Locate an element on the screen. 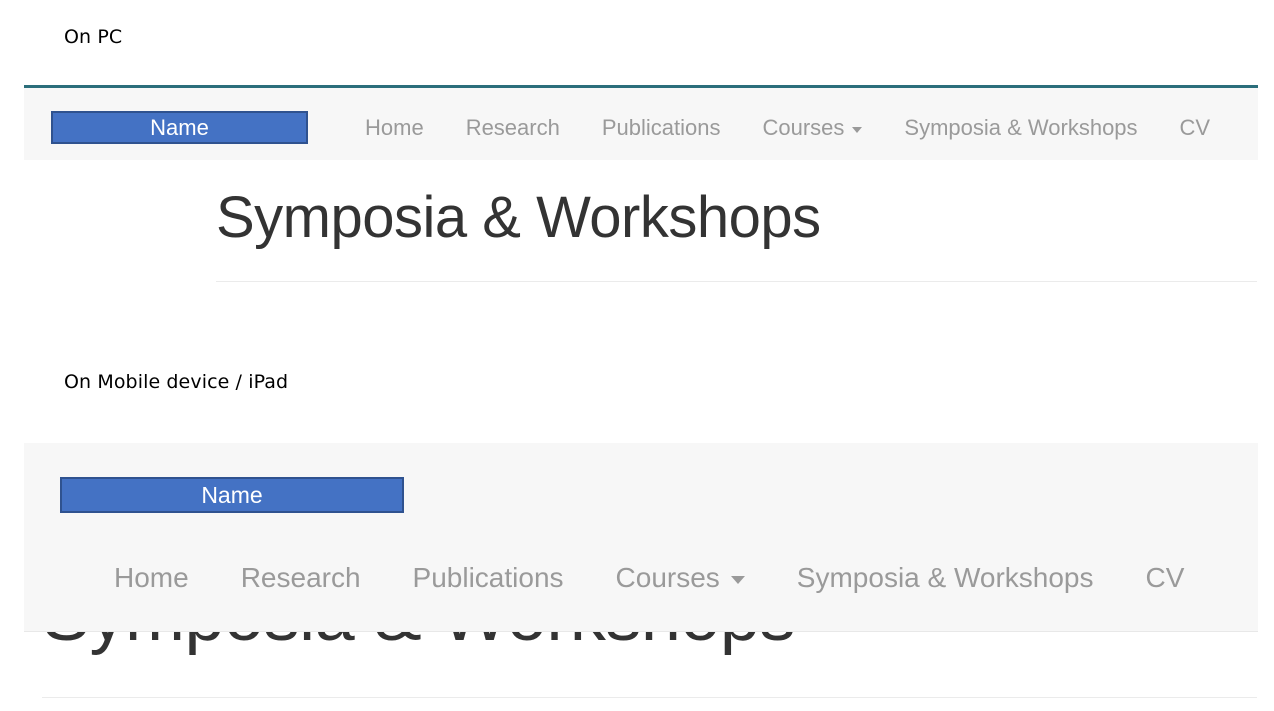 The width and height of the screenshot is (1274, 711). nav-item-cv: CV is located at coordinates (1195, 128).